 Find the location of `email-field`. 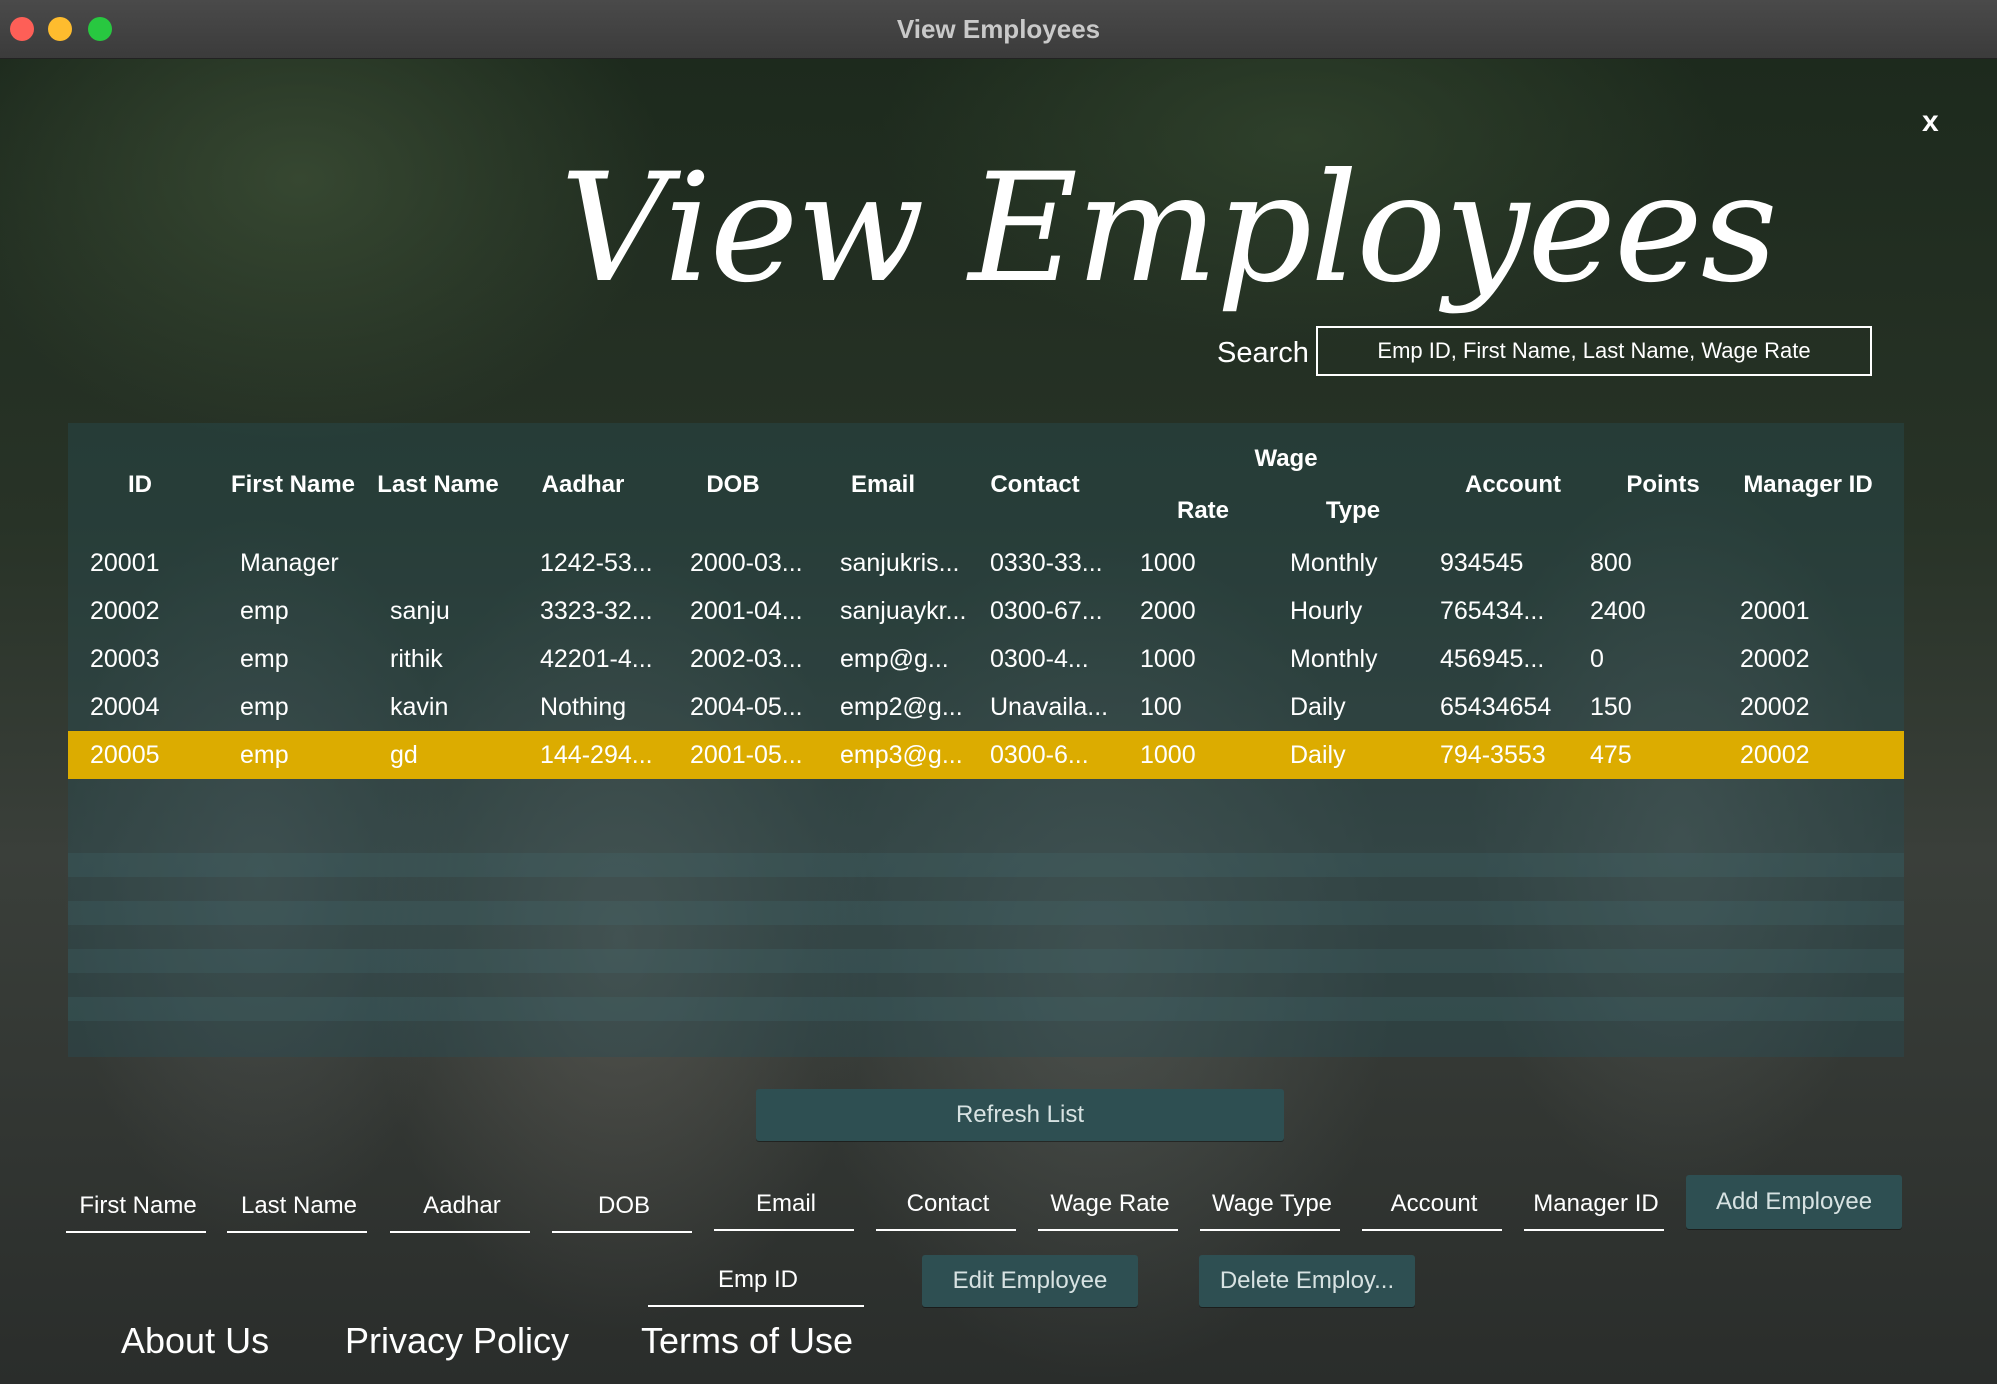

email-field is located at coordinates (786, 1206).